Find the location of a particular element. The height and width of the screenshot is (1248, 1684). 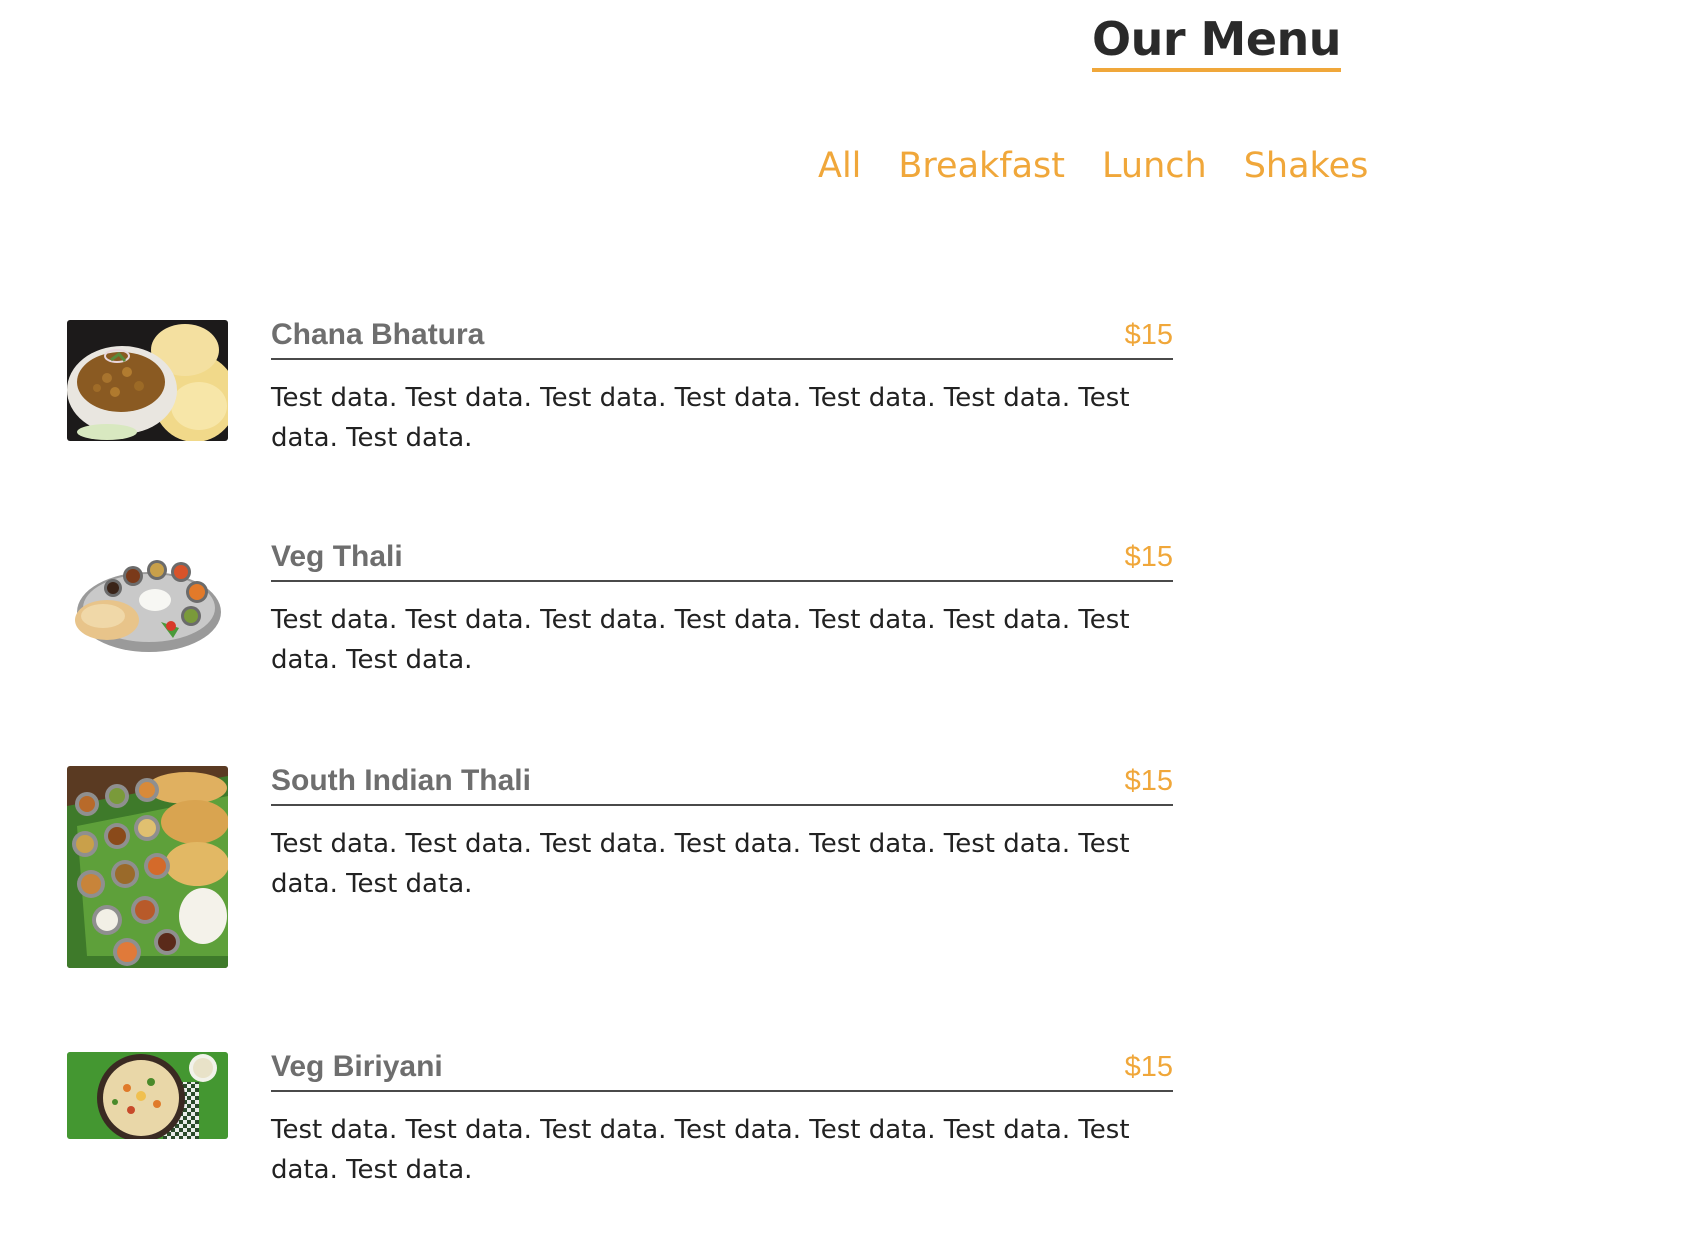

menu-item-header: Veg Biriyani $15 is located at coordinates (722, 1069).